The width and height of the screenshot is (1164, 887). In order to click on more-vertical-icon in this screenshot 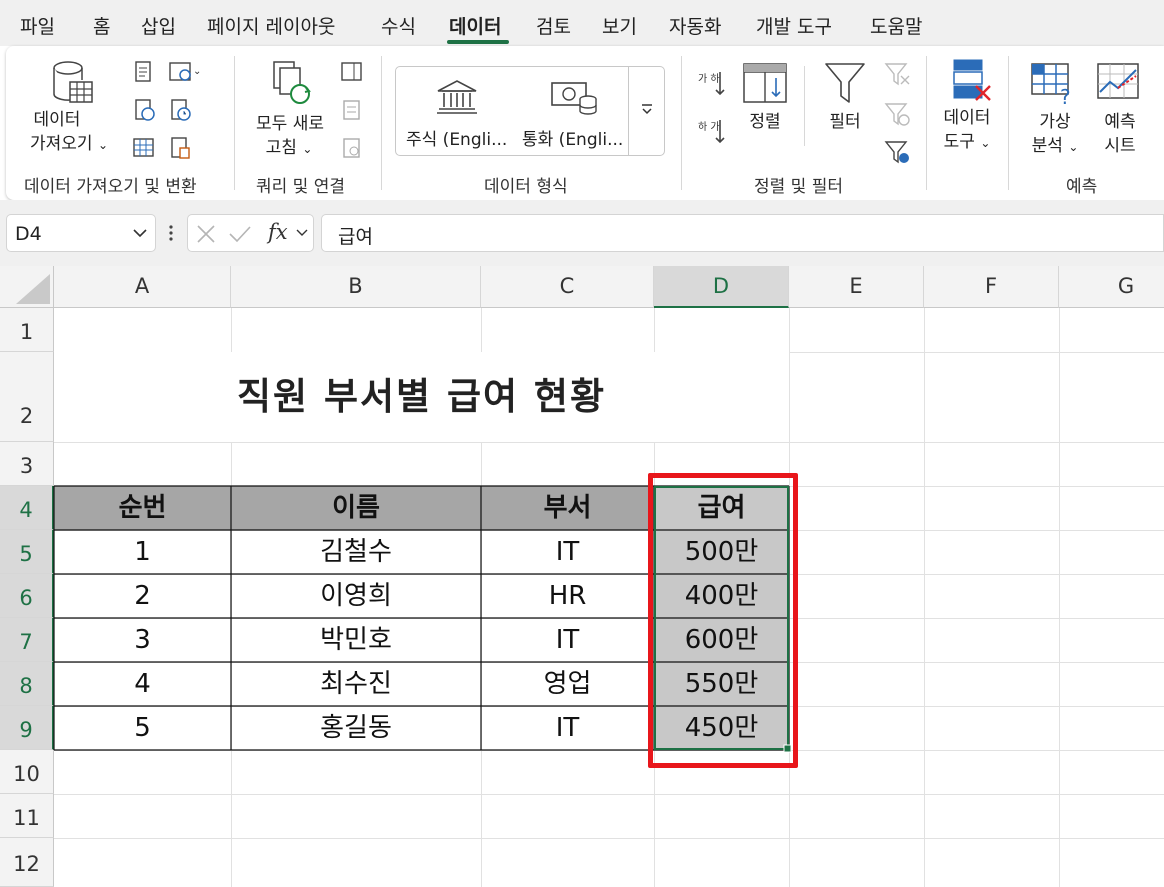, I will do `click(171, 233)`.